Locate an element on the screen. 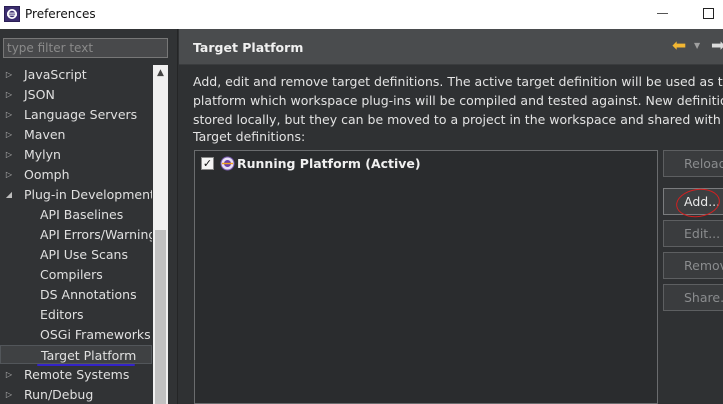 This screenshot has width=723, height=404. remove-button: Remove is located at coordinates (693, 265).